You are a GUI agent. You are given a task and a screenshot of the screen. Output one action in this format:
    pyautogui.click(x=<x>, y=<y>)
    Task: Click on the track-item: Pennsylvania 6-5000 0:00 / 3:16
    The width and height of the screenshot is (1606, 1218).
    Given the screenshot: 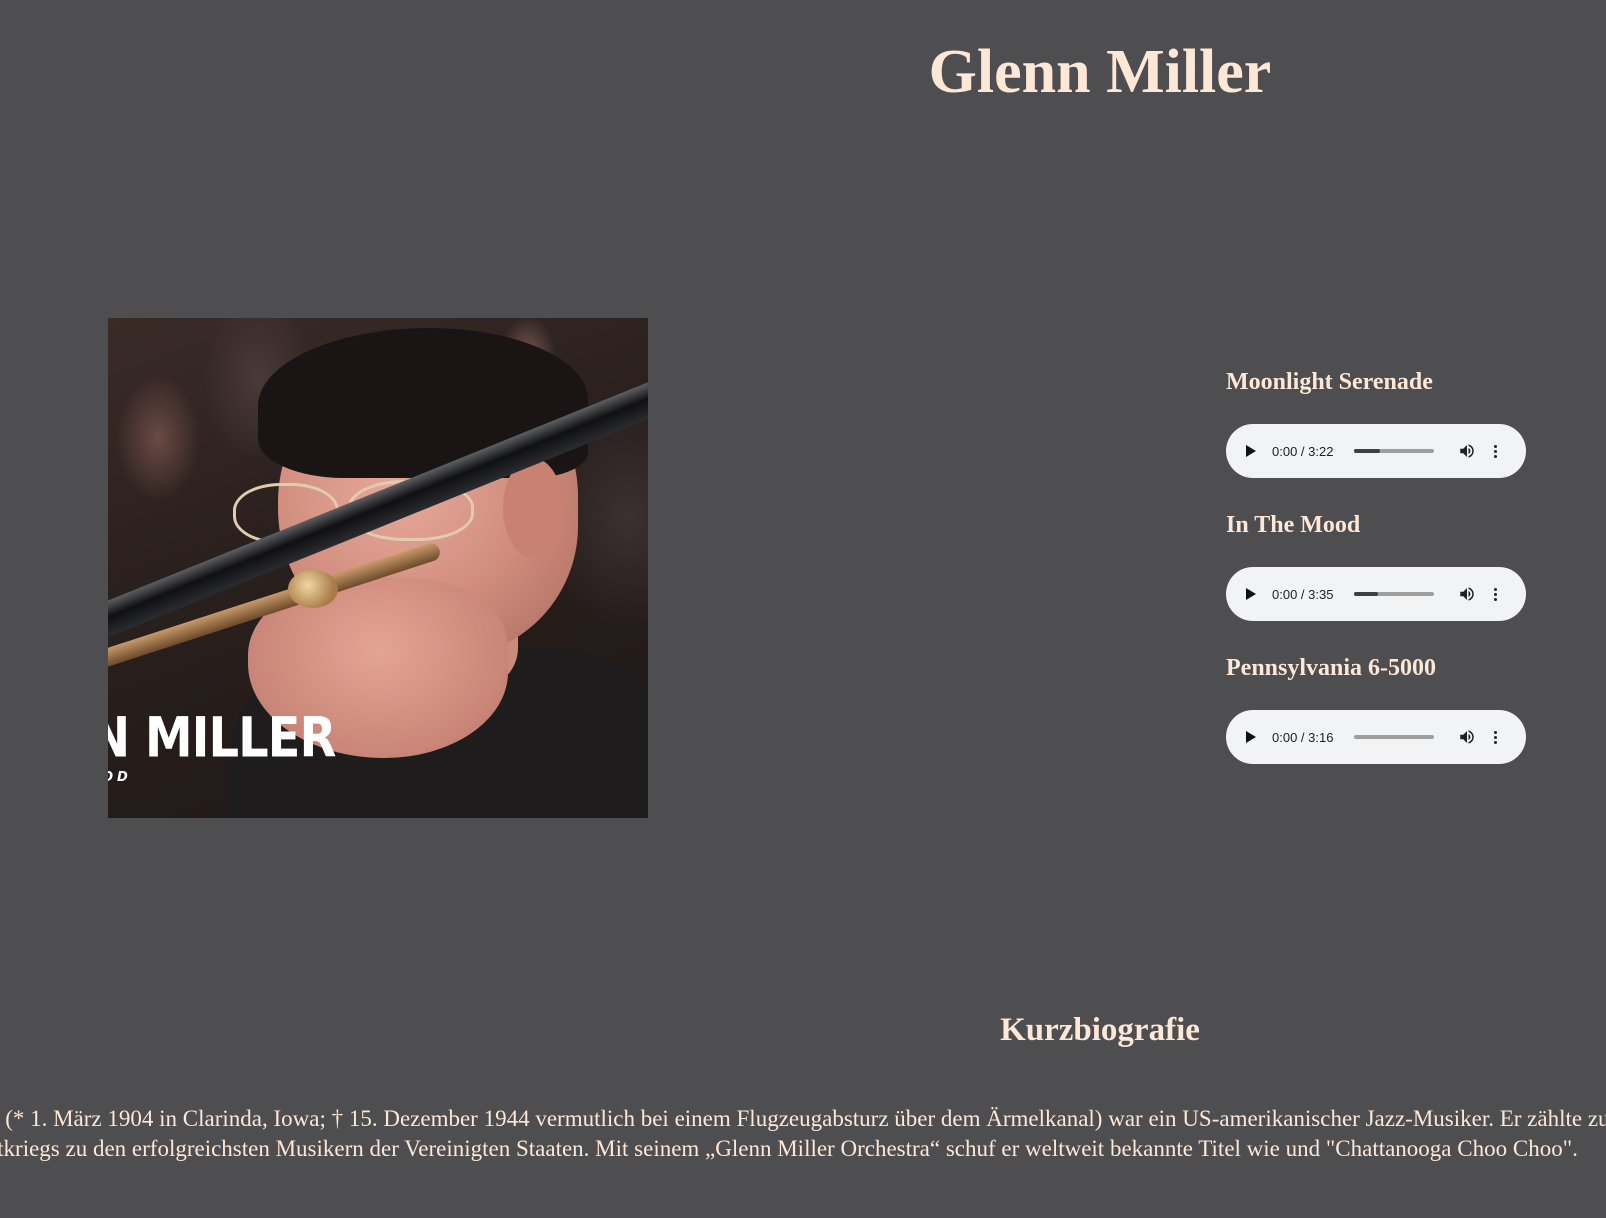 What is the action you would take?
    pyautogui.click(x=1386, y=723)
    